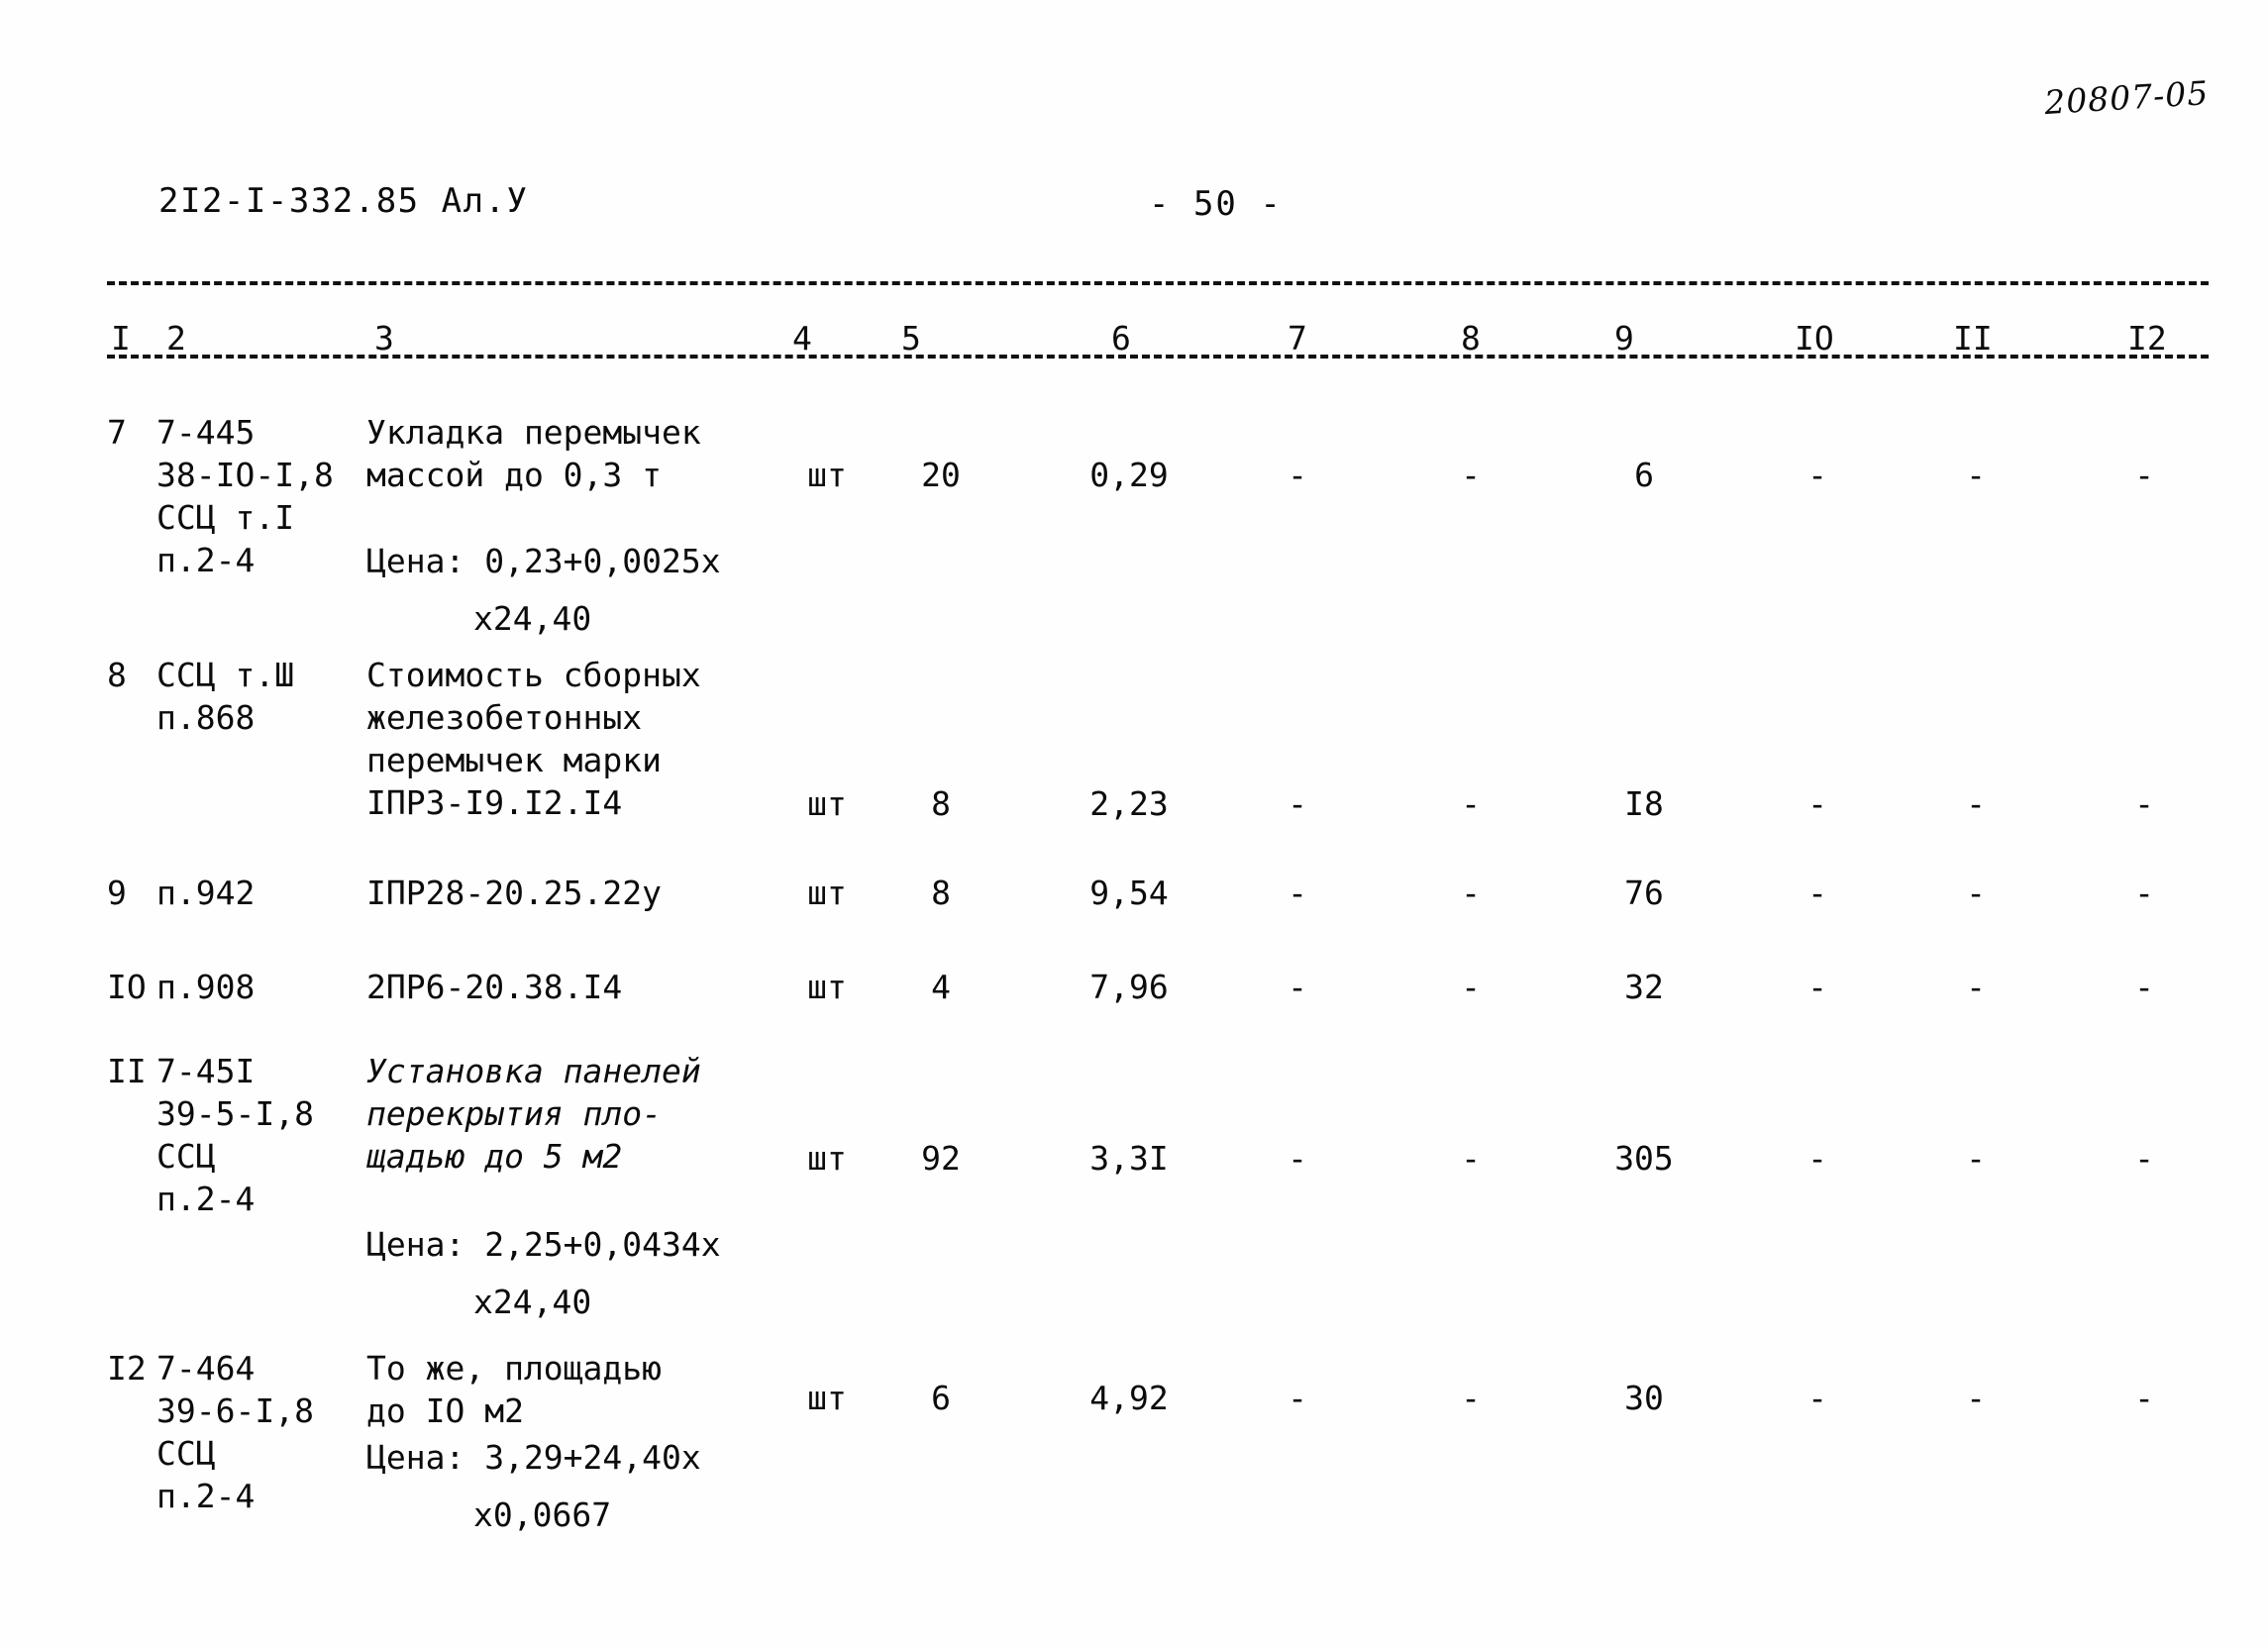 The height and width of the screenshot is (1648, 2268). Describe the element at coordinates (514, 1368) in the screenshot. I see `row-description-line: То же, площадью` at that location.